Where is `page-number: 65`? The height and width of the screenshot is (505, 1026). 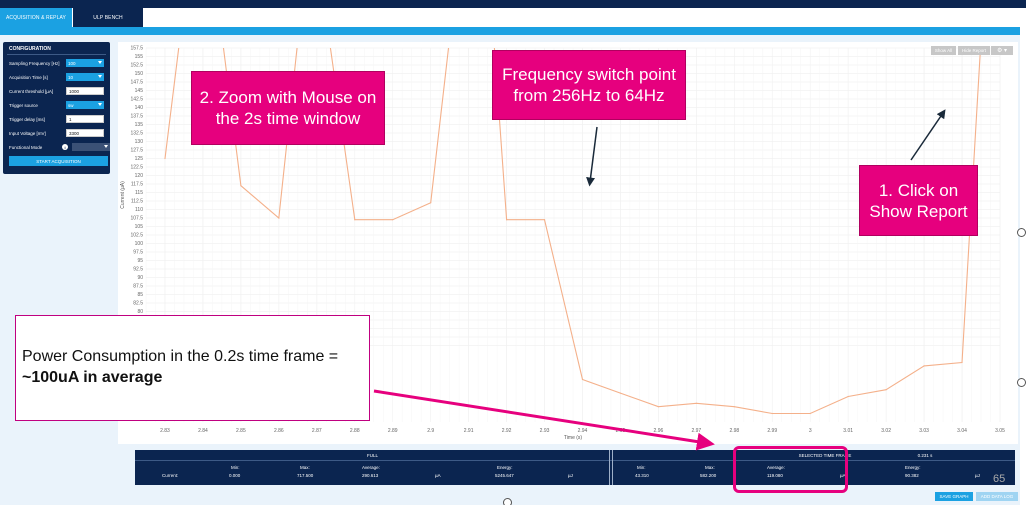 page-number: 65 is located at coordinates (999, 479).